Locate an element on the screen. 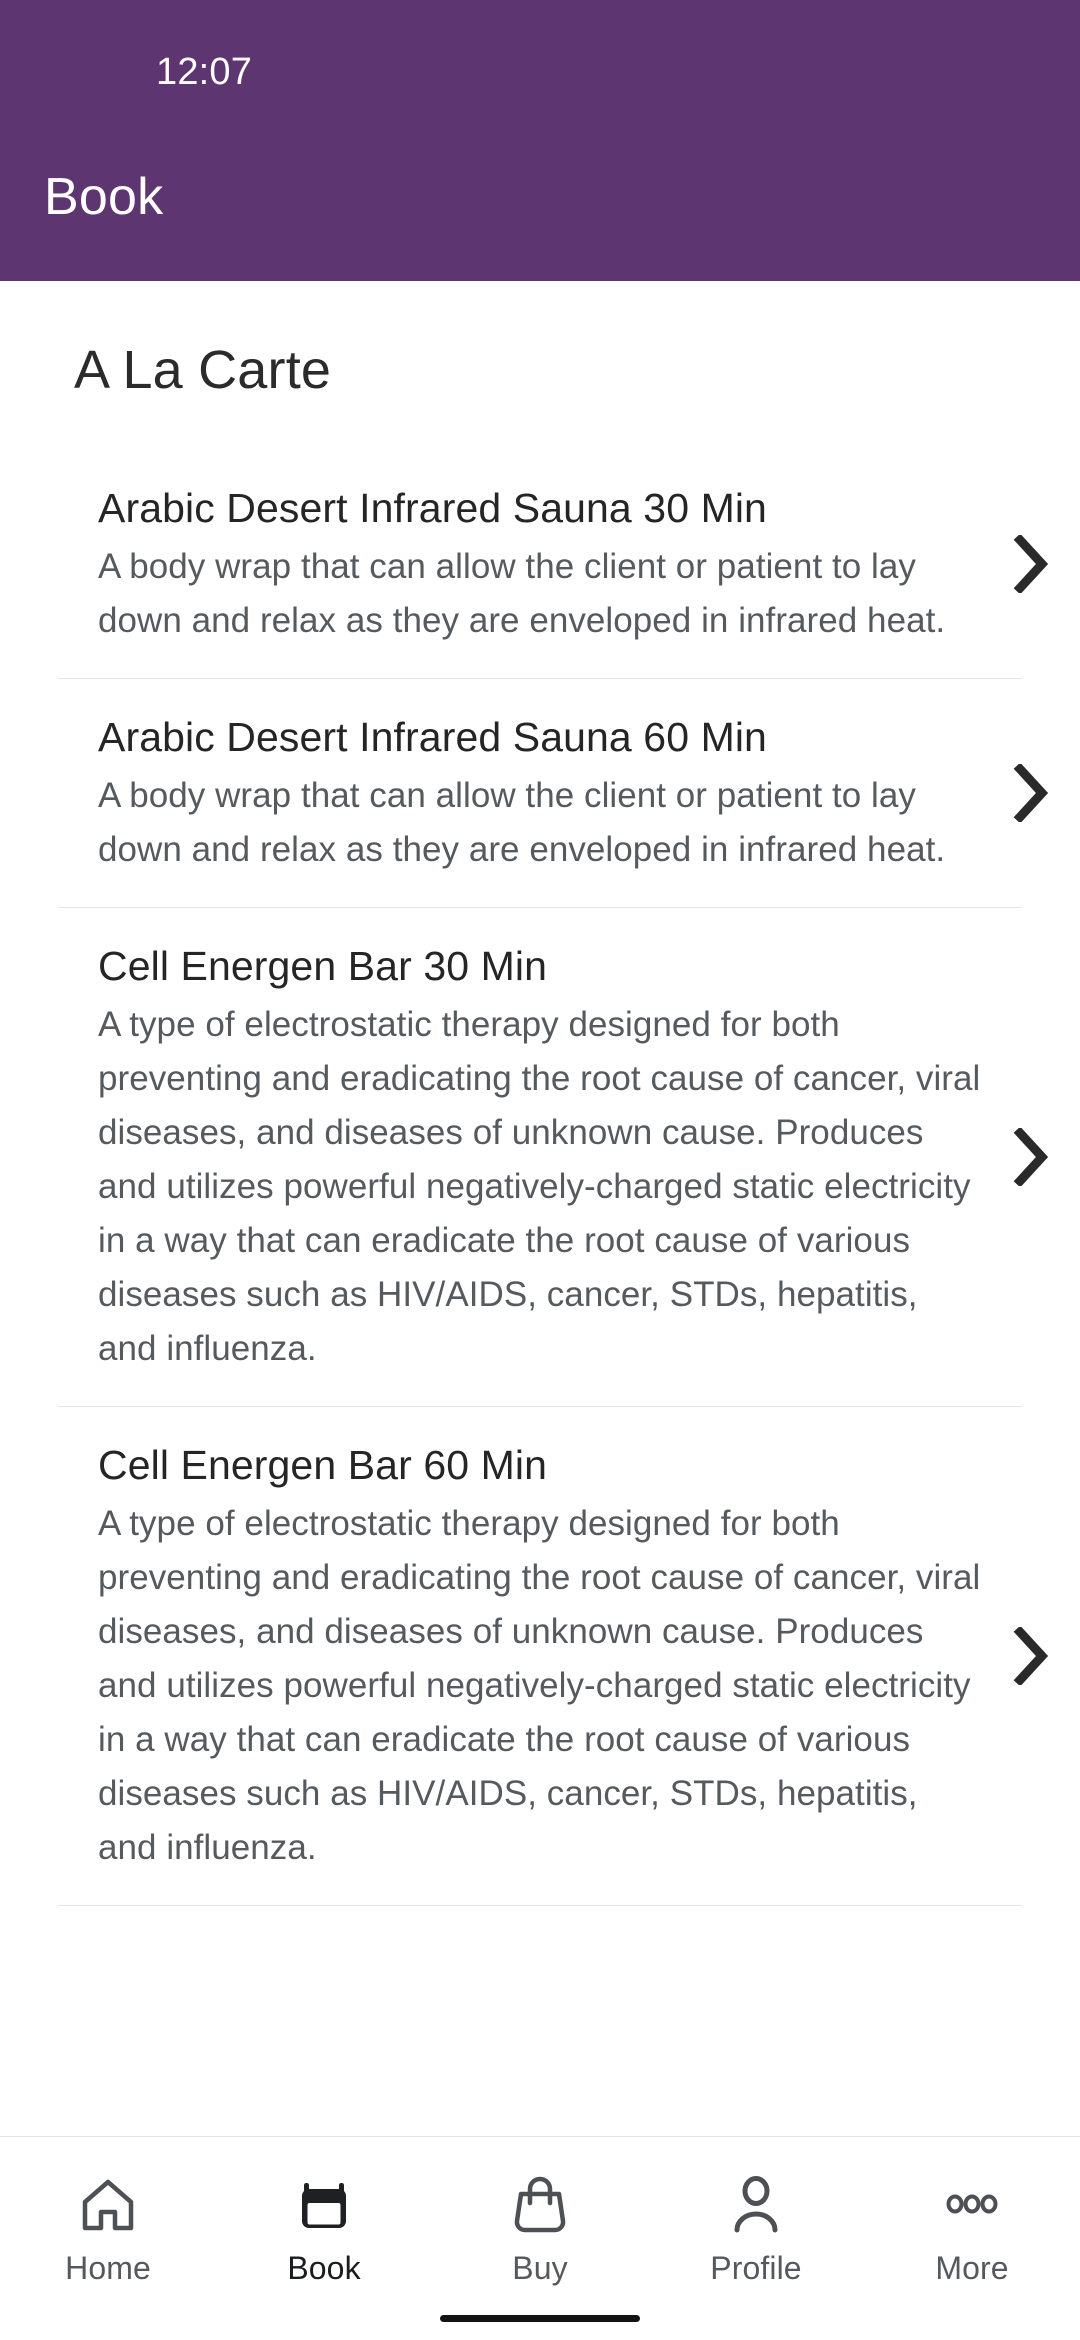 This screenshot has height=2340, width=1080. tab-profile: Profile is located at coordinates (756, 2231).